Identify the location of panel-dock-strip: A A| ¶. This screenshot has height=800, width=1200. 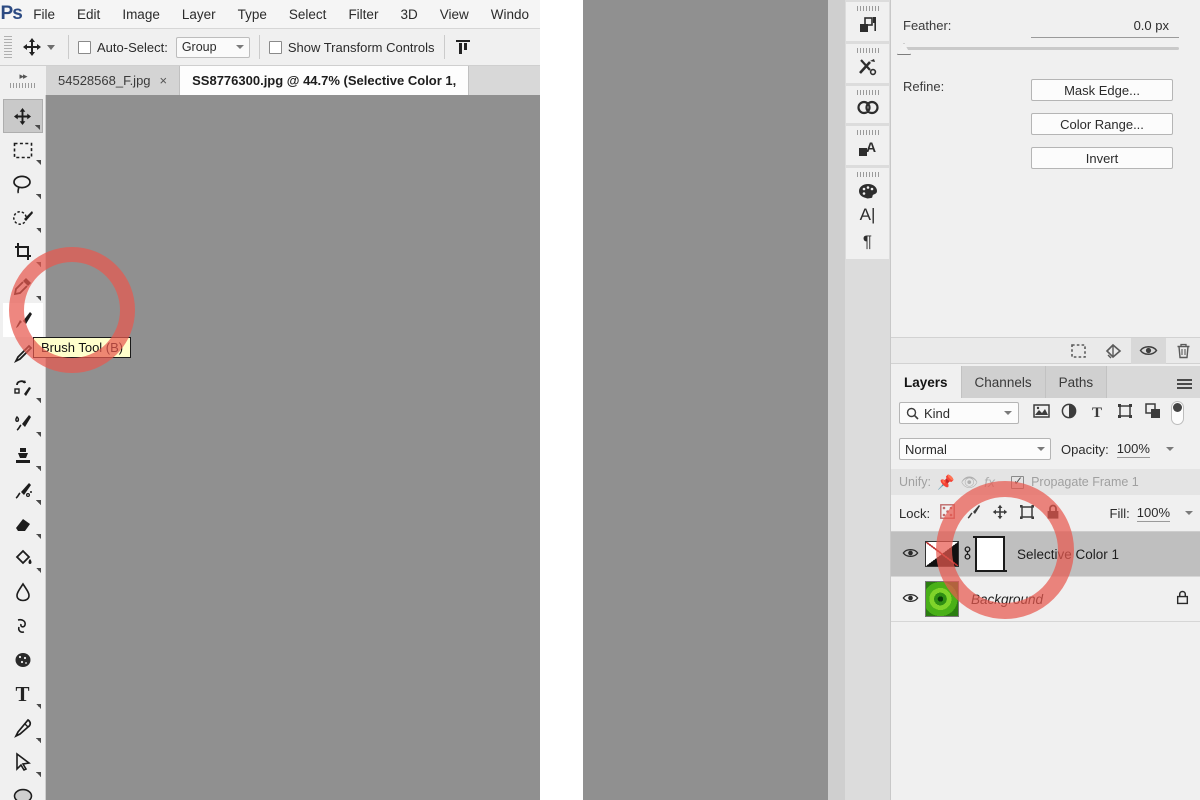
(867, 400).